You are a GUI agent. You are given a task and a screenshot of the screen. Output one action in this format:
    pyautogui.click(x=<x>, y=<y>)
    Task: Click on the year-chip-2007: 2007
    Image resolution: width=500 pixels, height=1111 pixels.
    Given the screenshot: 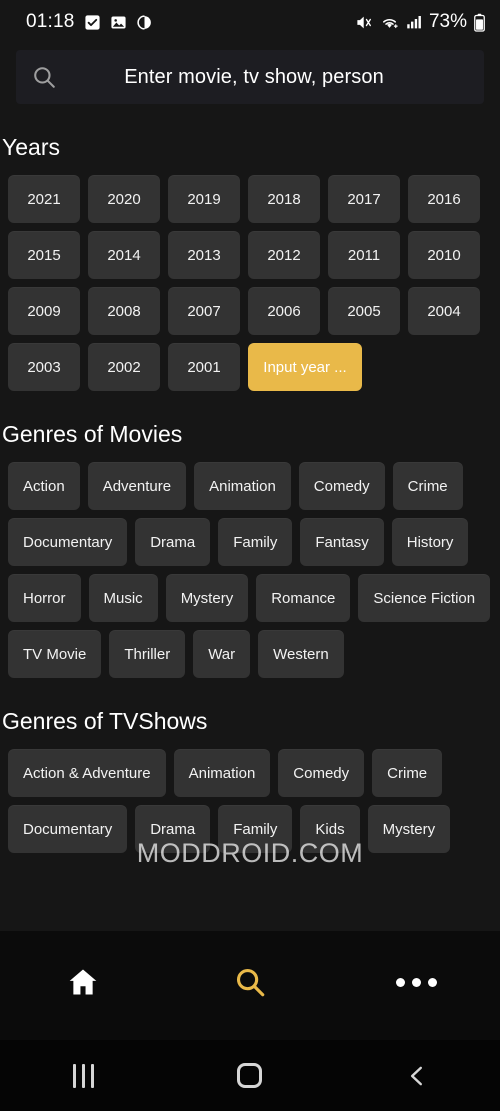 What is the action you would take?
    pyautogui.click(x=204, y=311)
    